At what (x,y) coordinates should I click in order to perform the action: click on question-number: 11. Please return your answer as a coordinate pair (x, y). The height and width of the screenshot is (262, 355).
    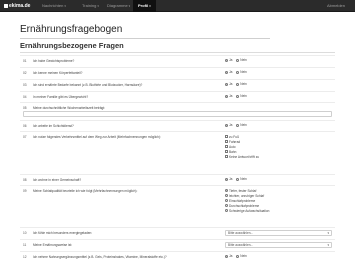
    Looking at the image, I should click on (25, 245).